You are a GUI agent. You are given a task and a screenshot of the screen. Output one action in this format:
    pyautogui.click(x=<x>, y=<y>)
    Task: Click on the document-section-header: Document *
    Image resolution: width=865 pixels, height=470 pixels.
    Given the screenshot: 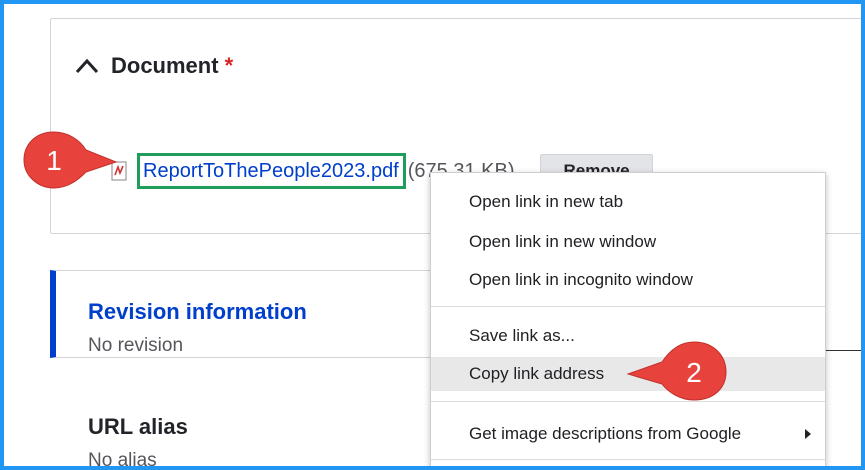 What is the action you would take?
    pyautogui.click(x=153, y=66)
    